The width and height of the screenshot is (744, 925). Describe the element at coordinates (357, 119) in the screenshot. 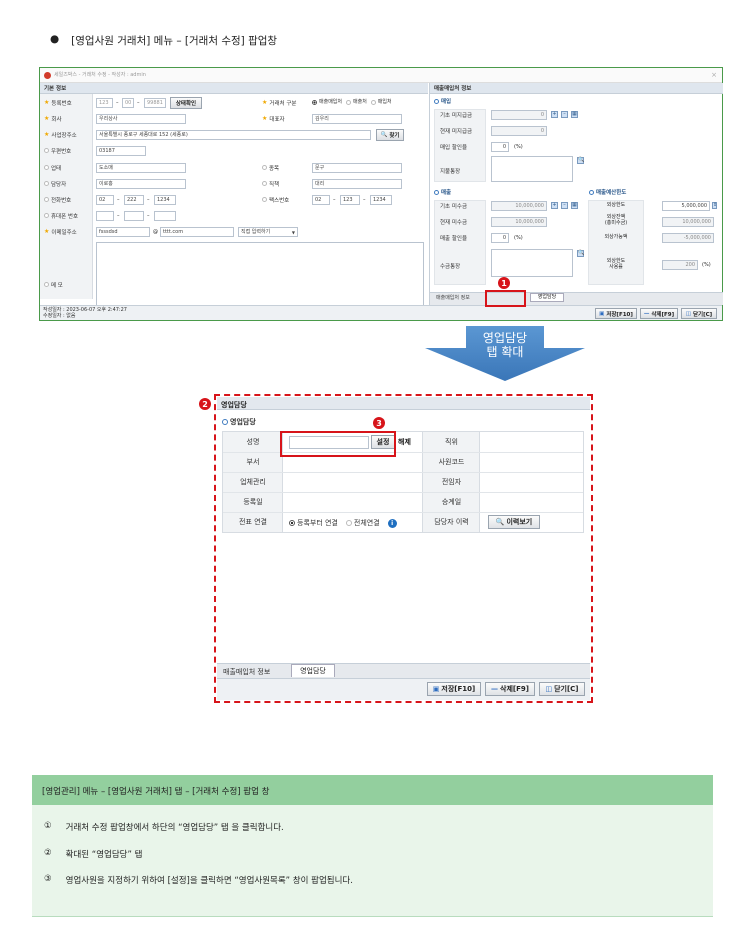

I see `ceo-field: 김우리` at that location.